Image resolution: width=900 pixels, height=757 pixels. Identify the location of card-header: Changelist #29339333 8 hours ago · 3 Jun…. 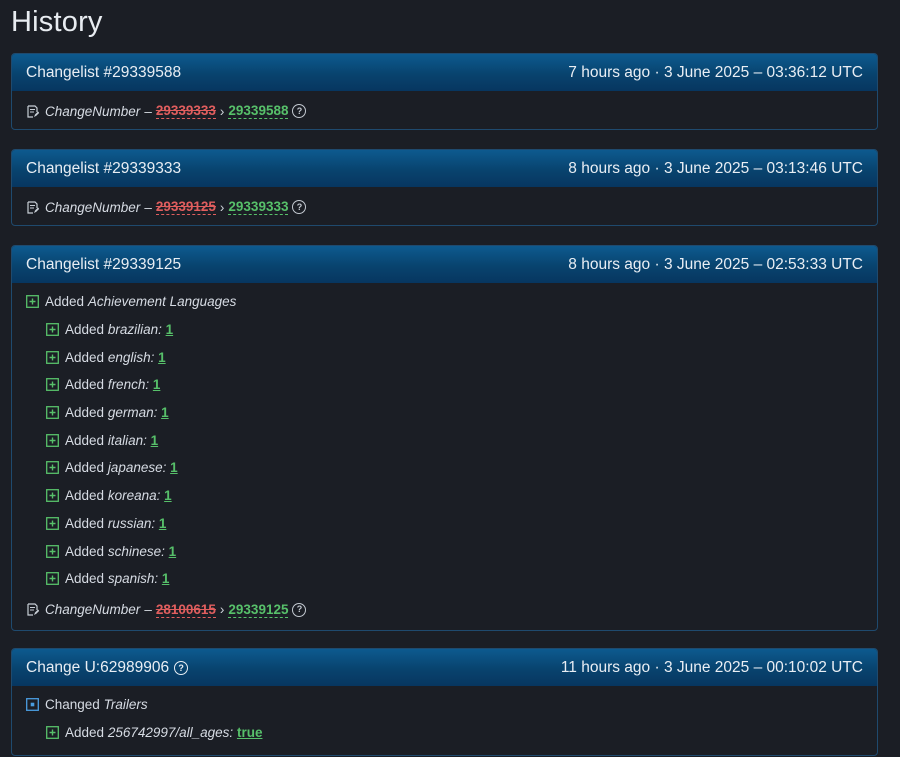
(444, 168).